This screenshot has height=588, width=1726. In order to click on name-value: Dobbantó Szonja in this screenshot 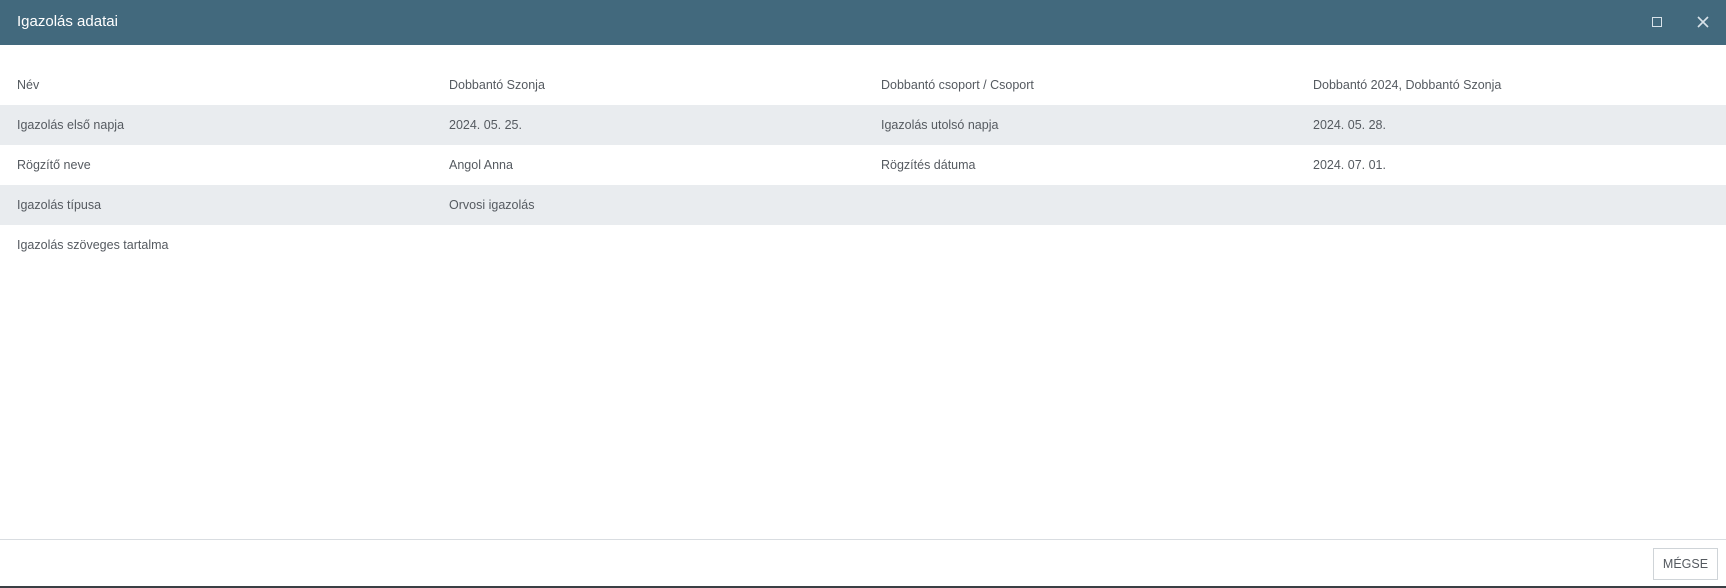, I will do `click(497, 85)`.